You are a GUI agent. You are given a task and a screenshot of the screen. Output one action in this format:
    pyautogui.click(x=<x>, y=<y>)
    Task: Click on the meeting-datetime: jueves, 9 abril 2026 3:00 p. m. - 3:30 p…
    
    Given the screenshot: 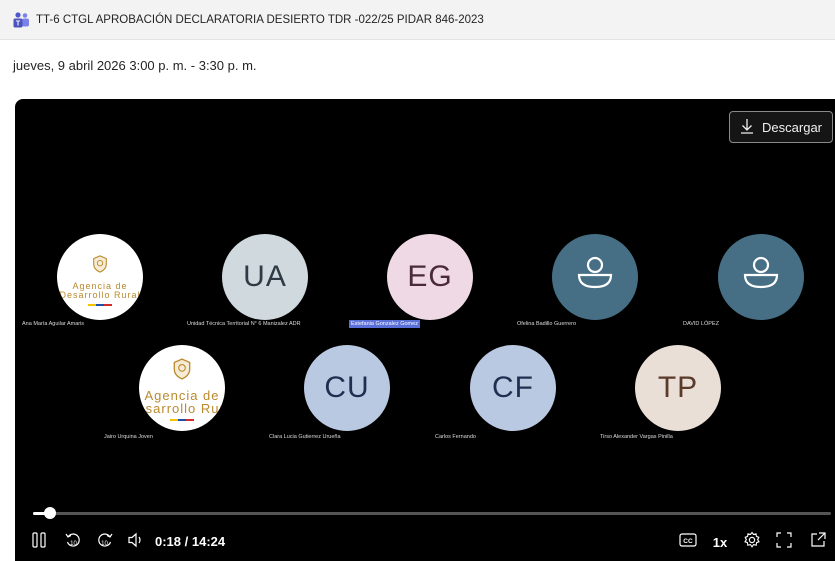 What is the action you would take?
    pyautogui.click(x=135, y=65)
    